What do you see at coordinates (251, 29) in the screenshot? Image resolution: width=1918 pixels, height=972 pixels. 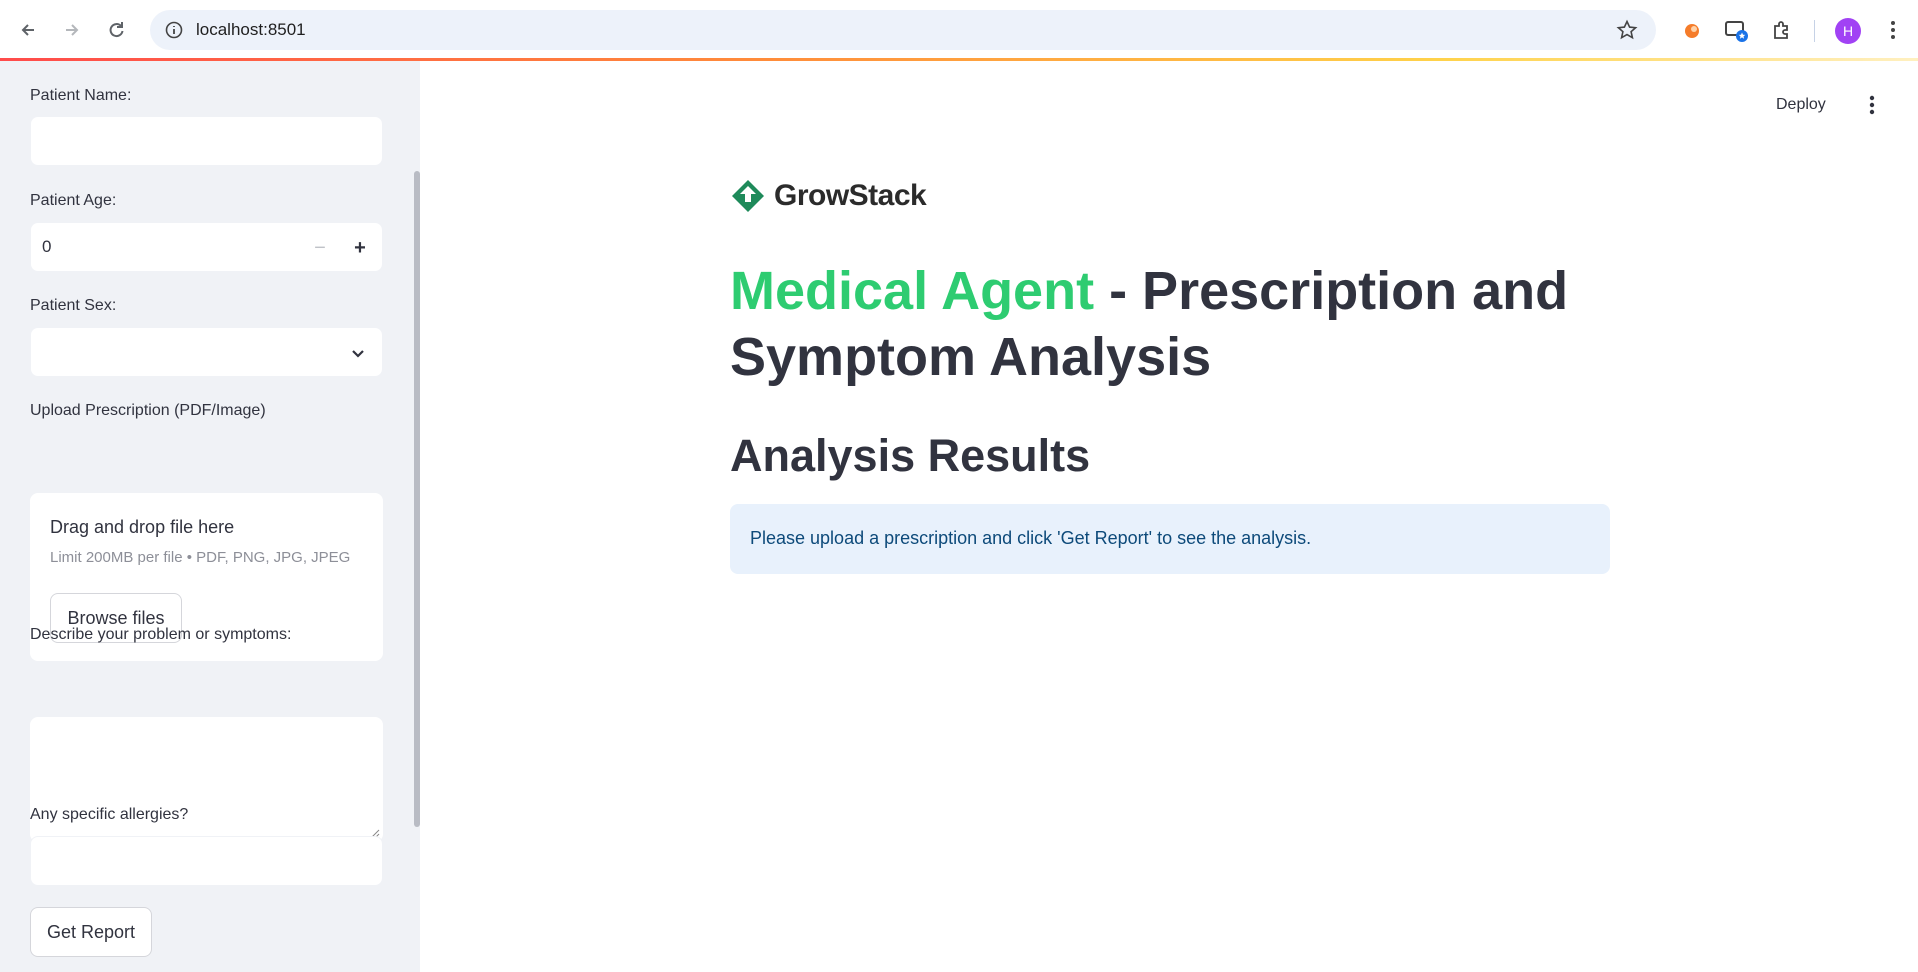 I see `url-text: localhost:8501` at bounding box center [251, 29].